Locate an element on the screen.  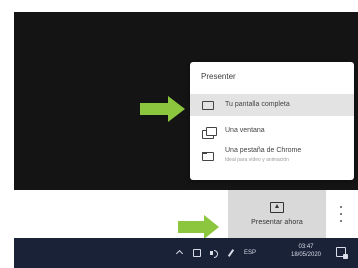
chevron-up-icon is located at coordinates (180, 253).